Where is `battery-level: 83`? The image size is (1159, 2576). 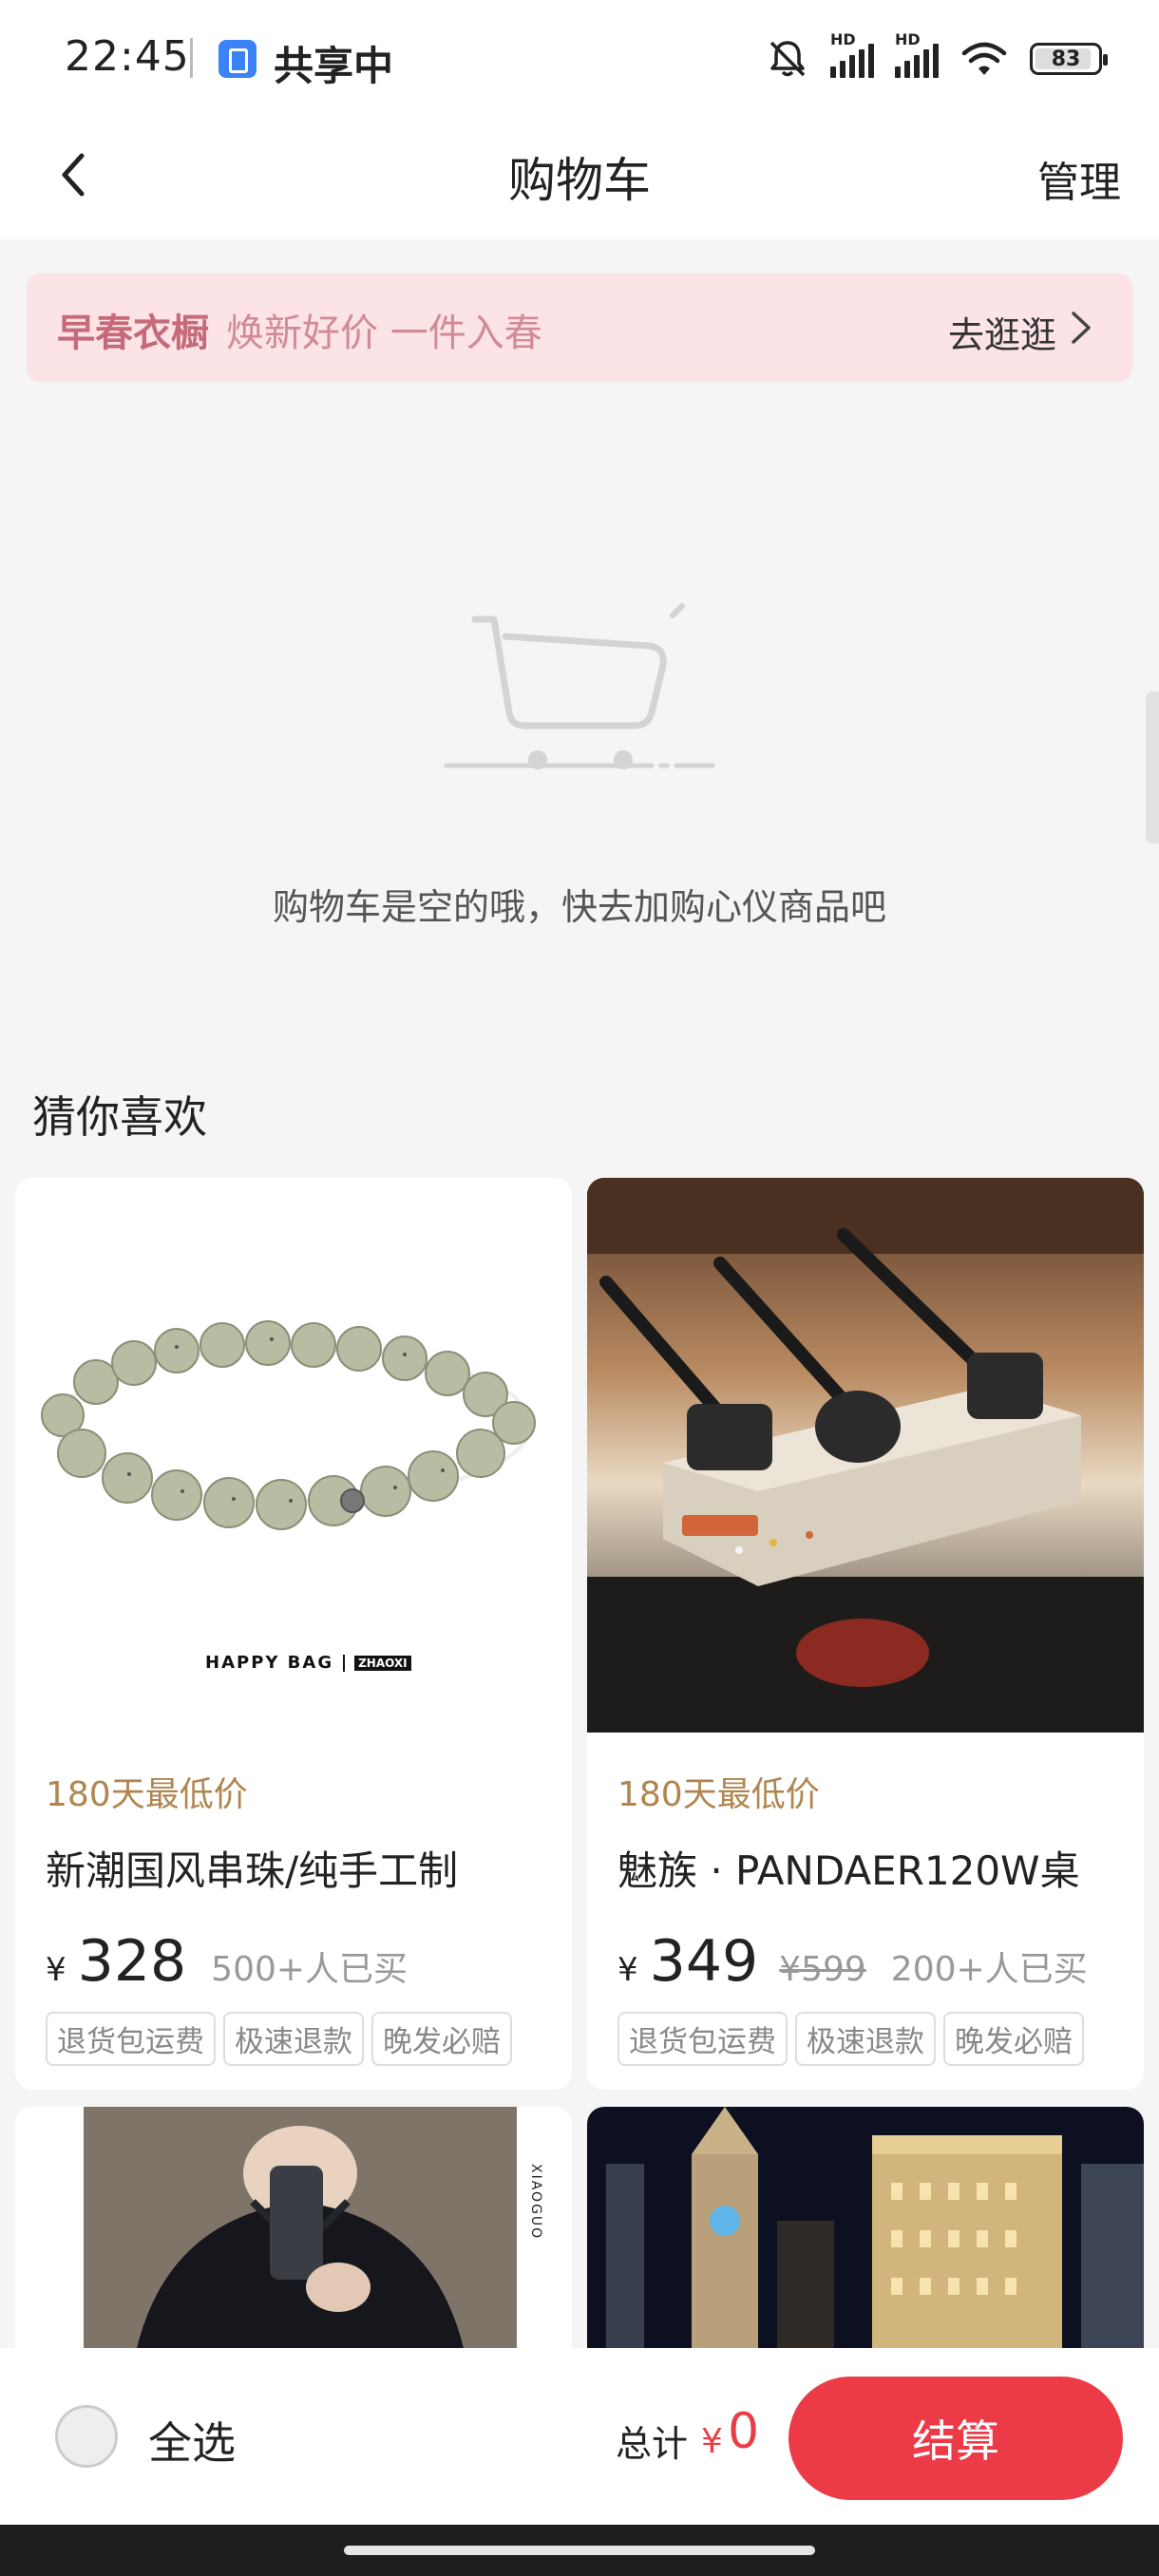 battery-level: 83 is located at coordinates (1066, 59).